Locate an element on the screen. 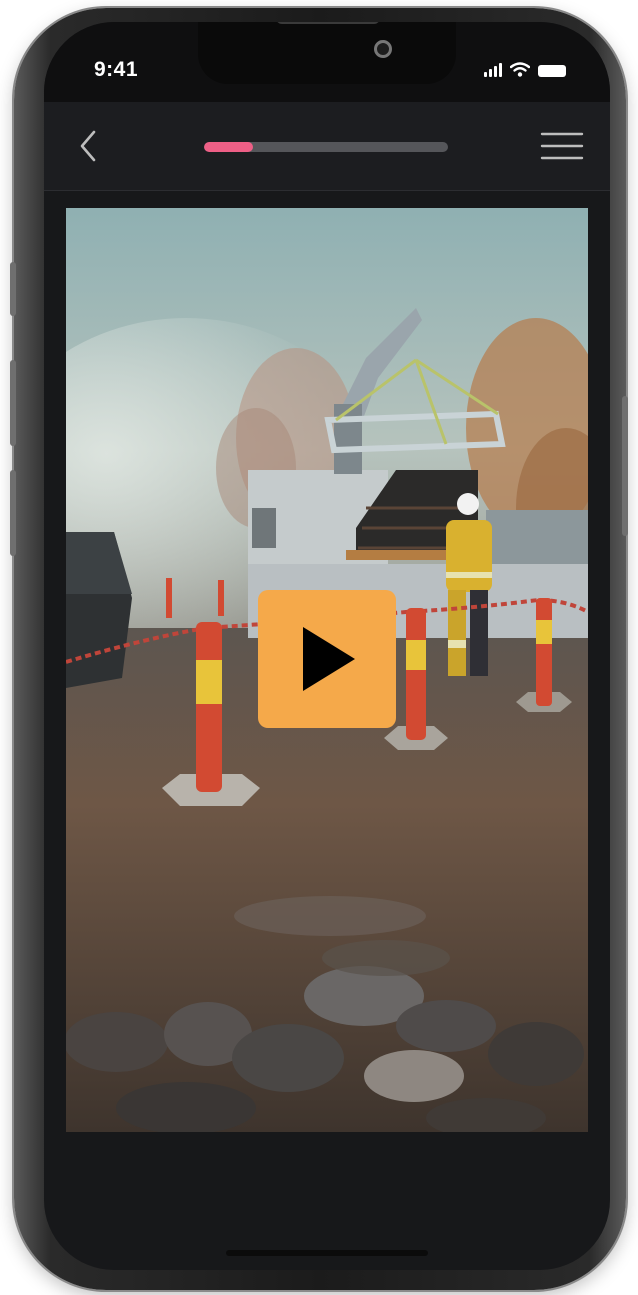 The height and width of the screenshot is (1295, 638). hamburger-menu-icon is located at coordinates (562, 146).